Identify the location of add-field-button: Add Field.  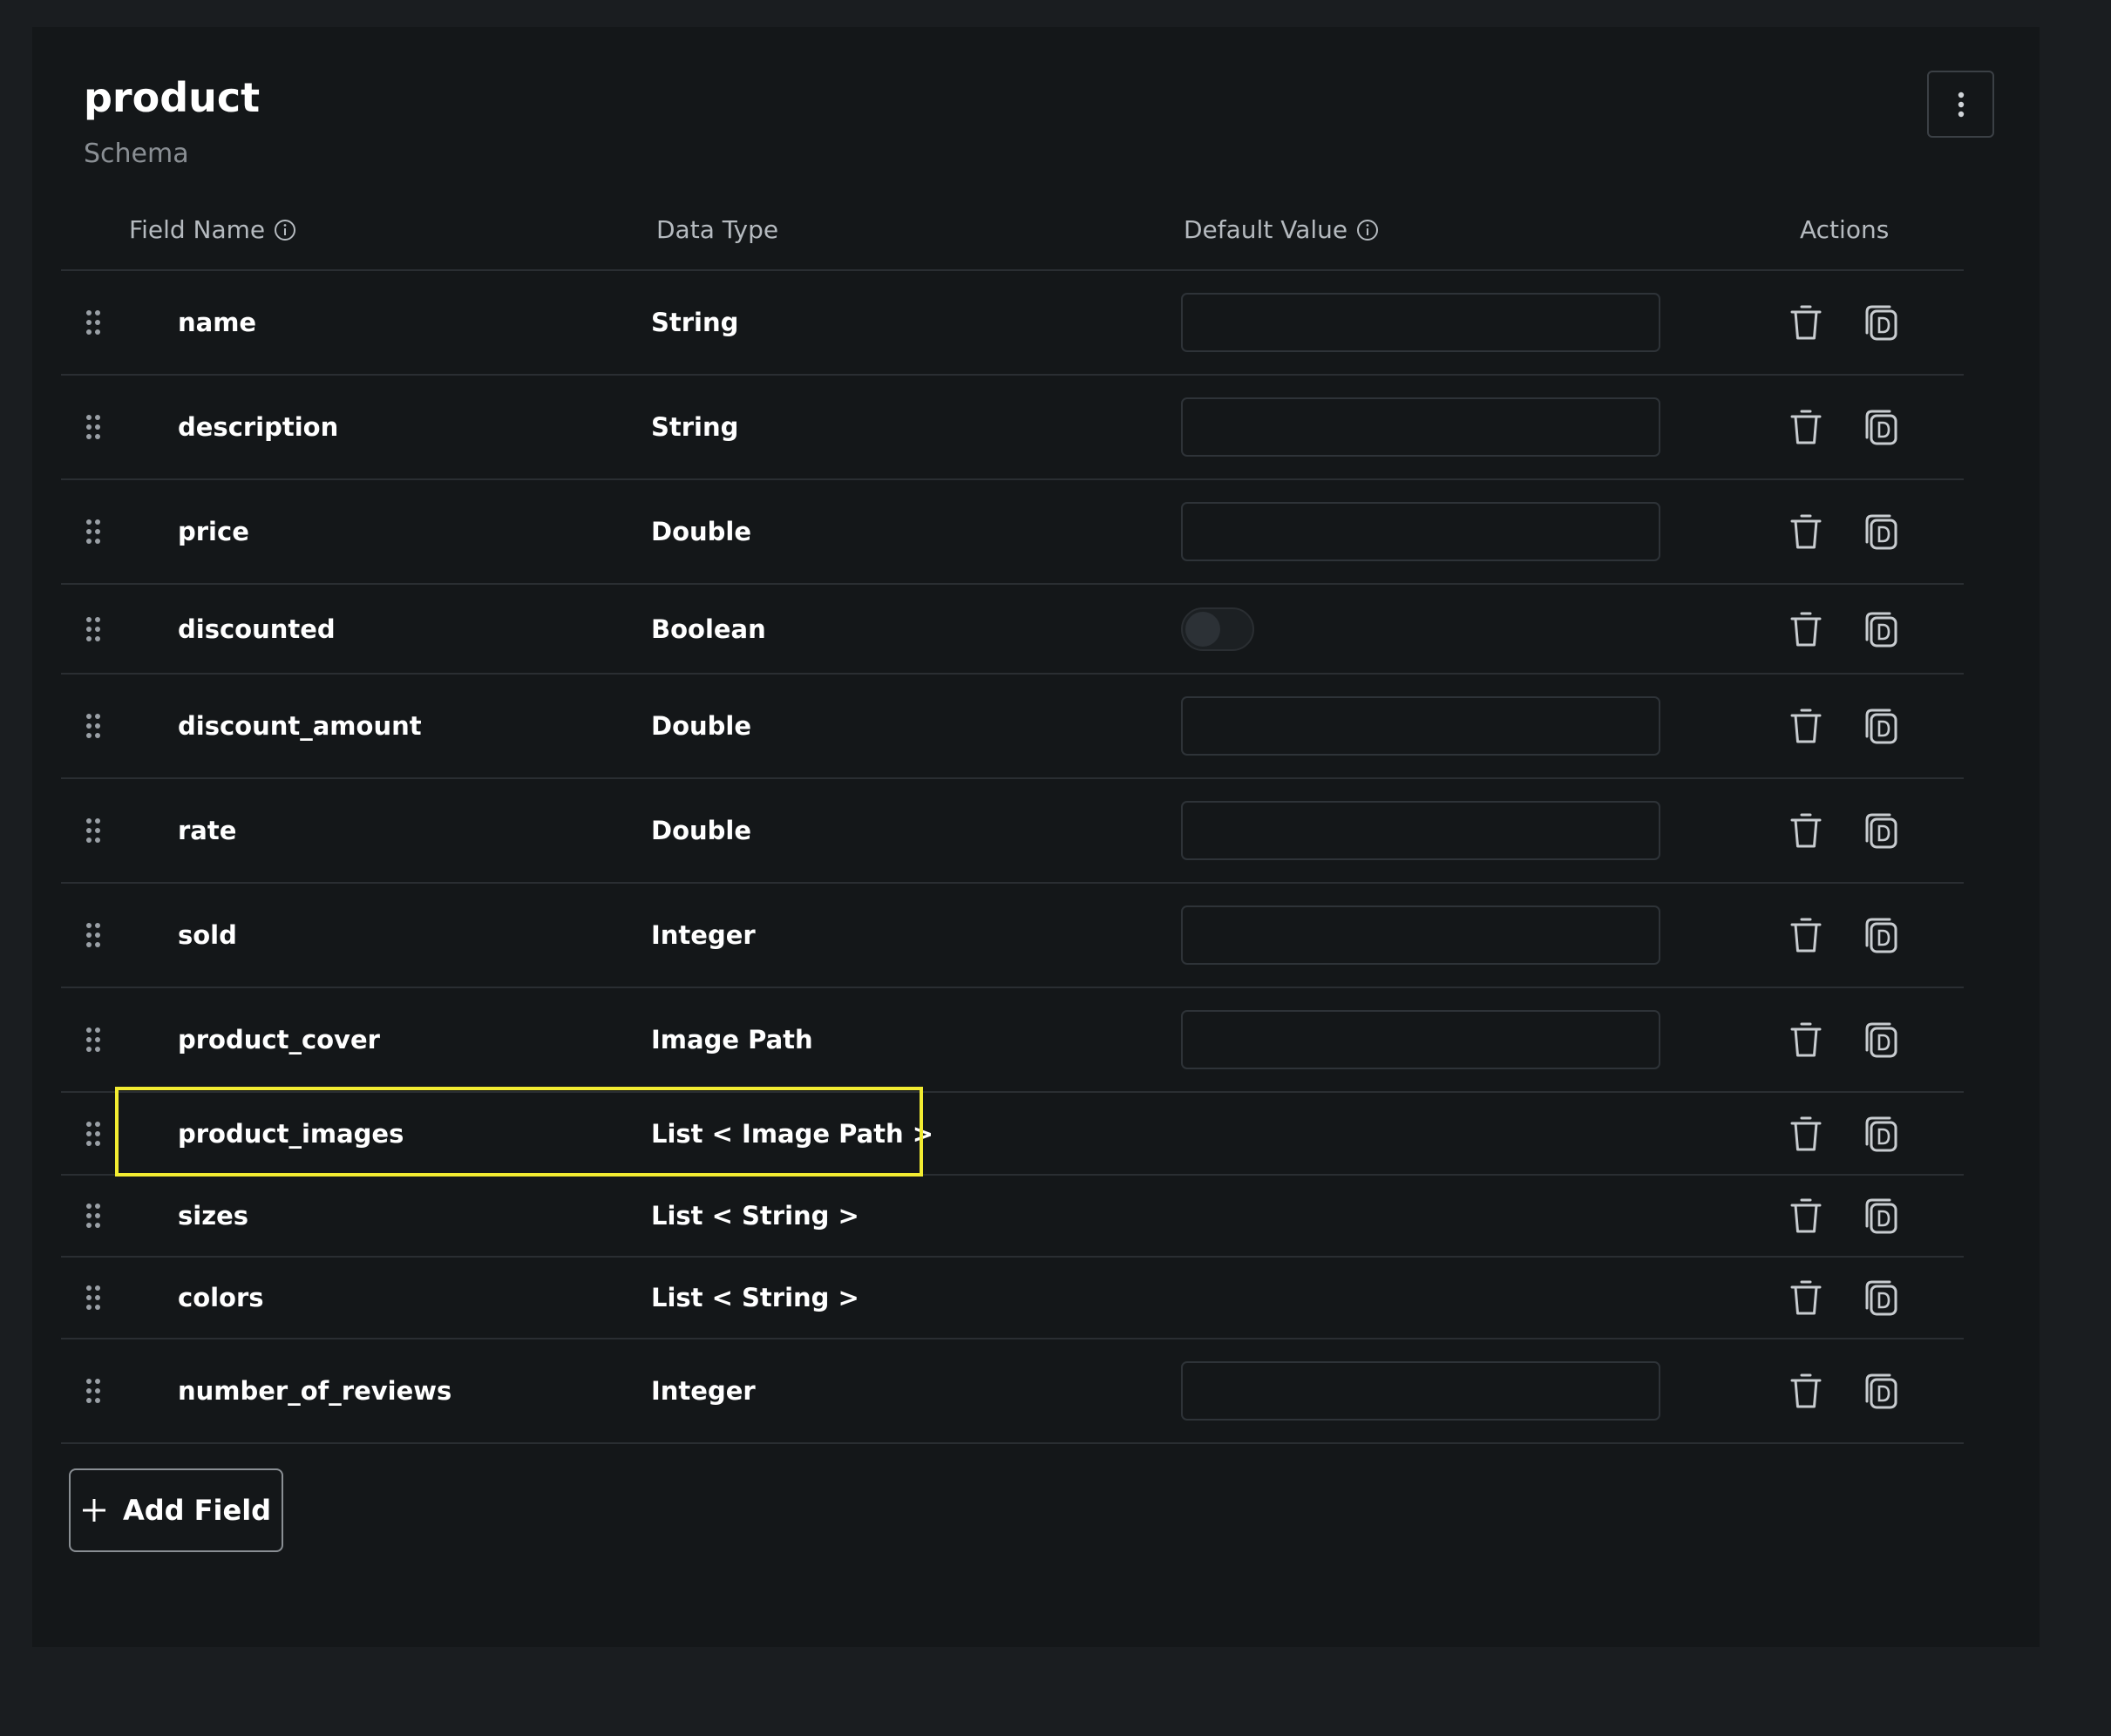
(176, 1510).